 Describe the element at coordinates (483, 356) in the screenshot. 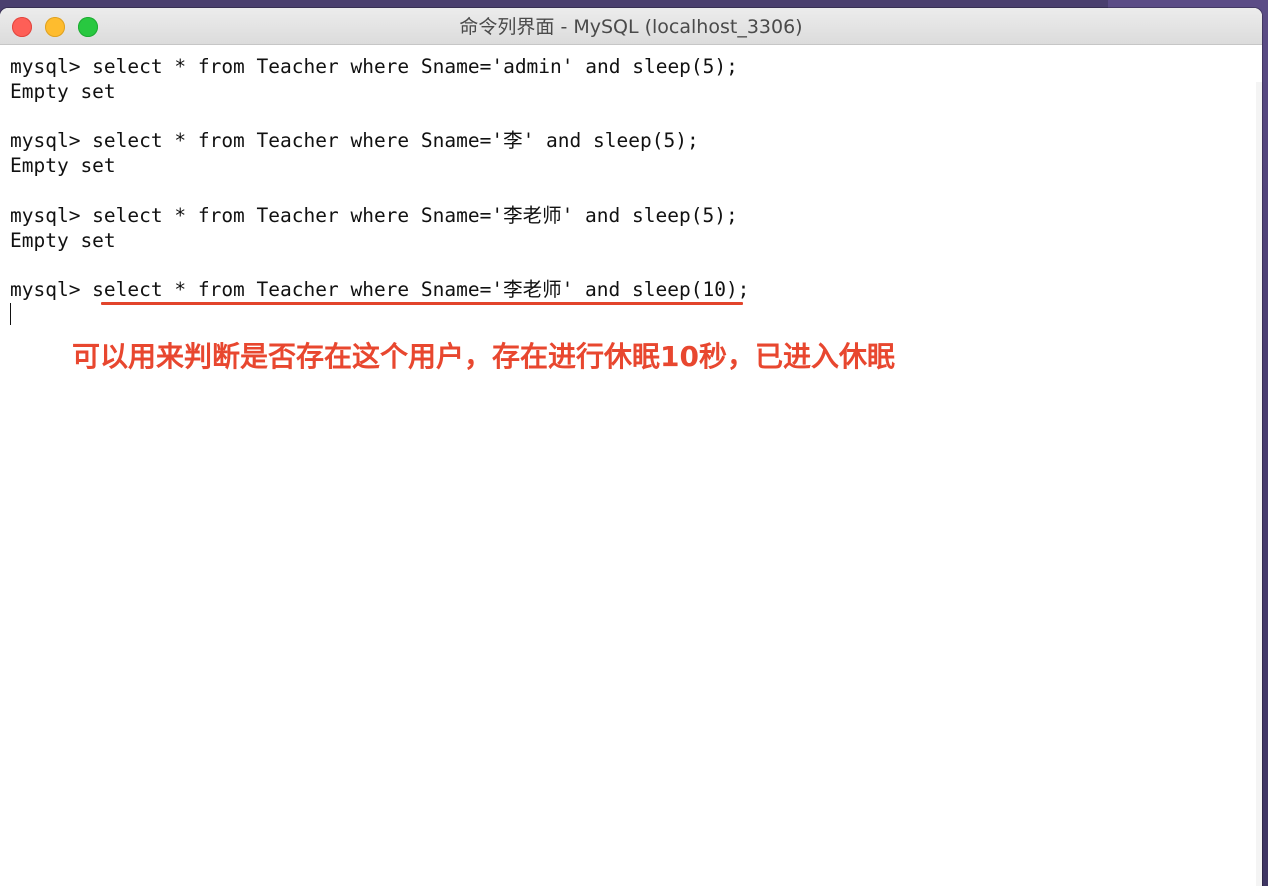

I see `annotation-text: 可以用来判断是否存在这个用户，存在进行休眠10秒，已进入休眠` at that location.